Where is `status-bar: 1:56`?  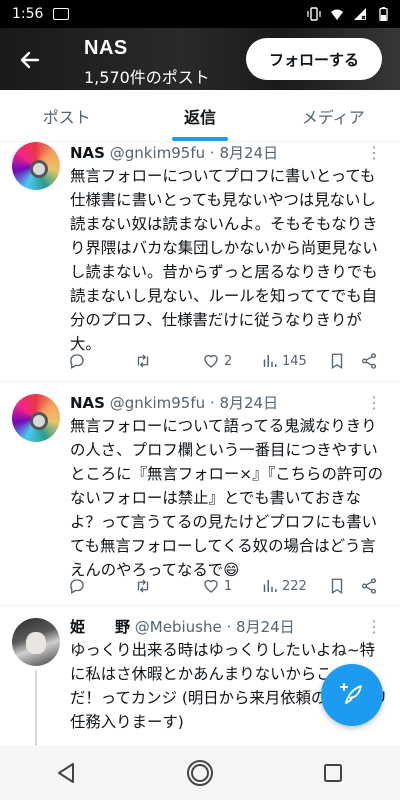 status-bar: 1:56 is located at coordinates (200, 14).